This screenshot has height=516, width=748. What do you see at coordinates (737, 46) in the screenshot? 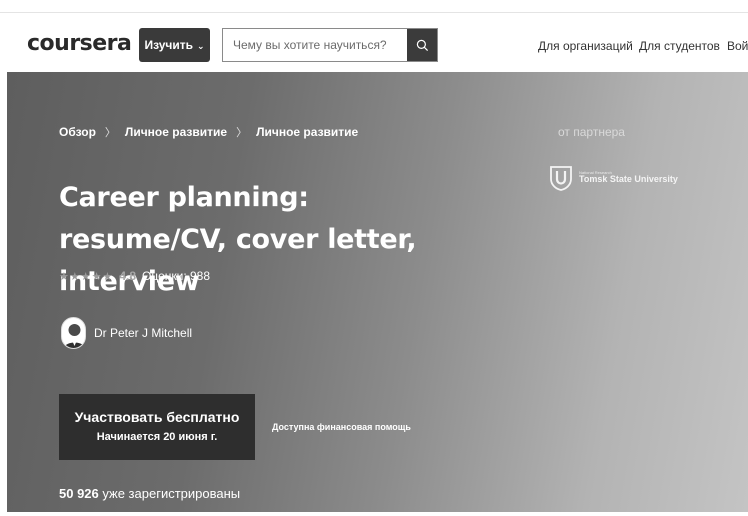
I see `nav-login: Войт` at bounding box center [737, 46].